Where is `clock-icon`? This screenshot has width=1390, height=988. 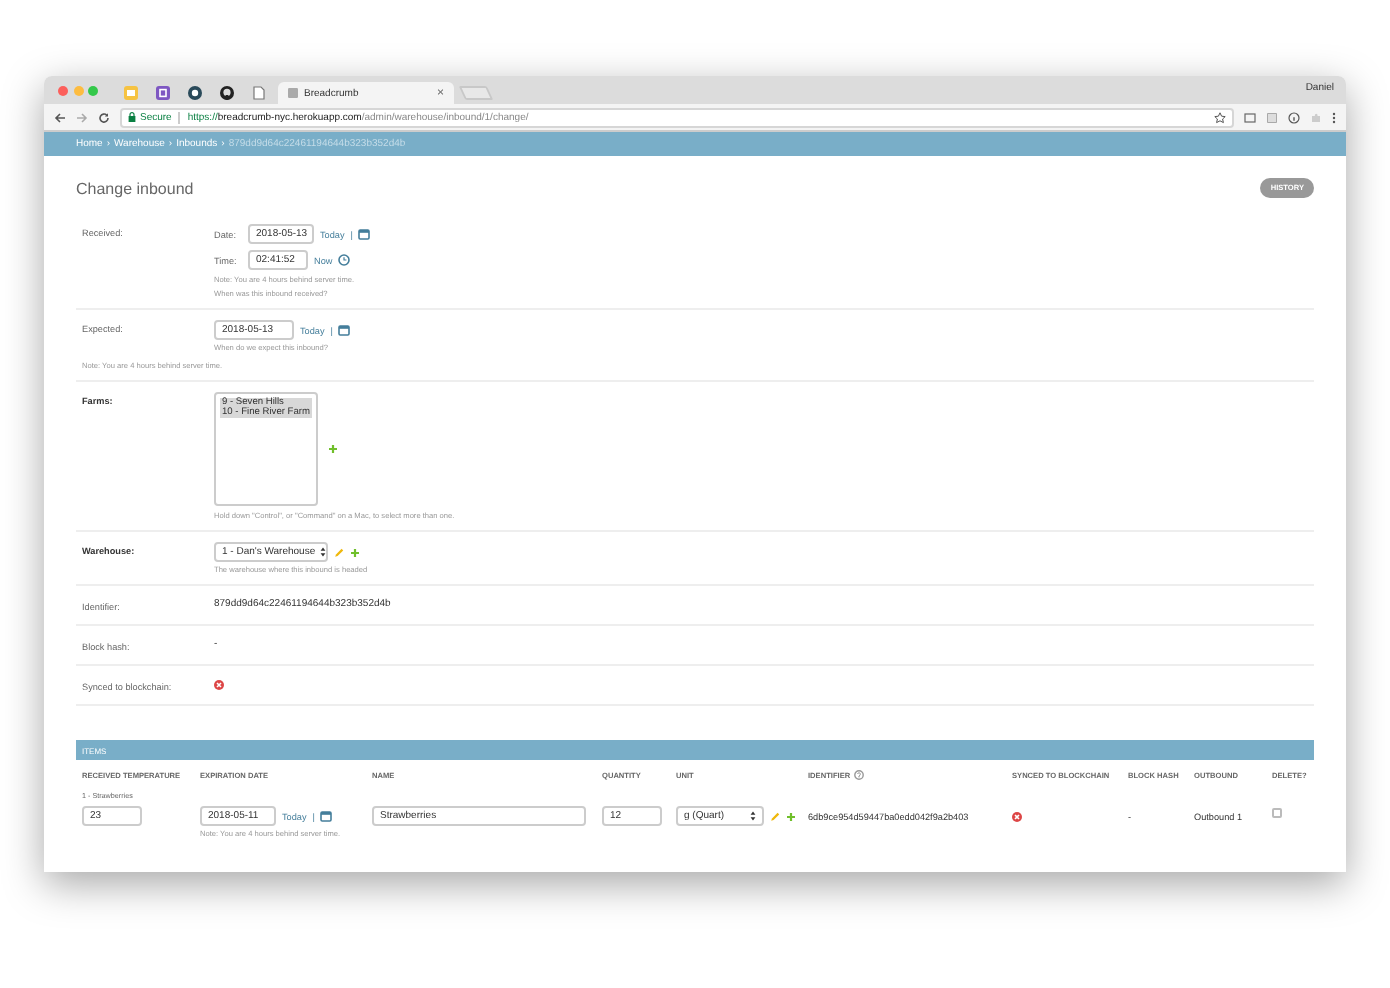 clock-icon is located at coordinates (344, 260).